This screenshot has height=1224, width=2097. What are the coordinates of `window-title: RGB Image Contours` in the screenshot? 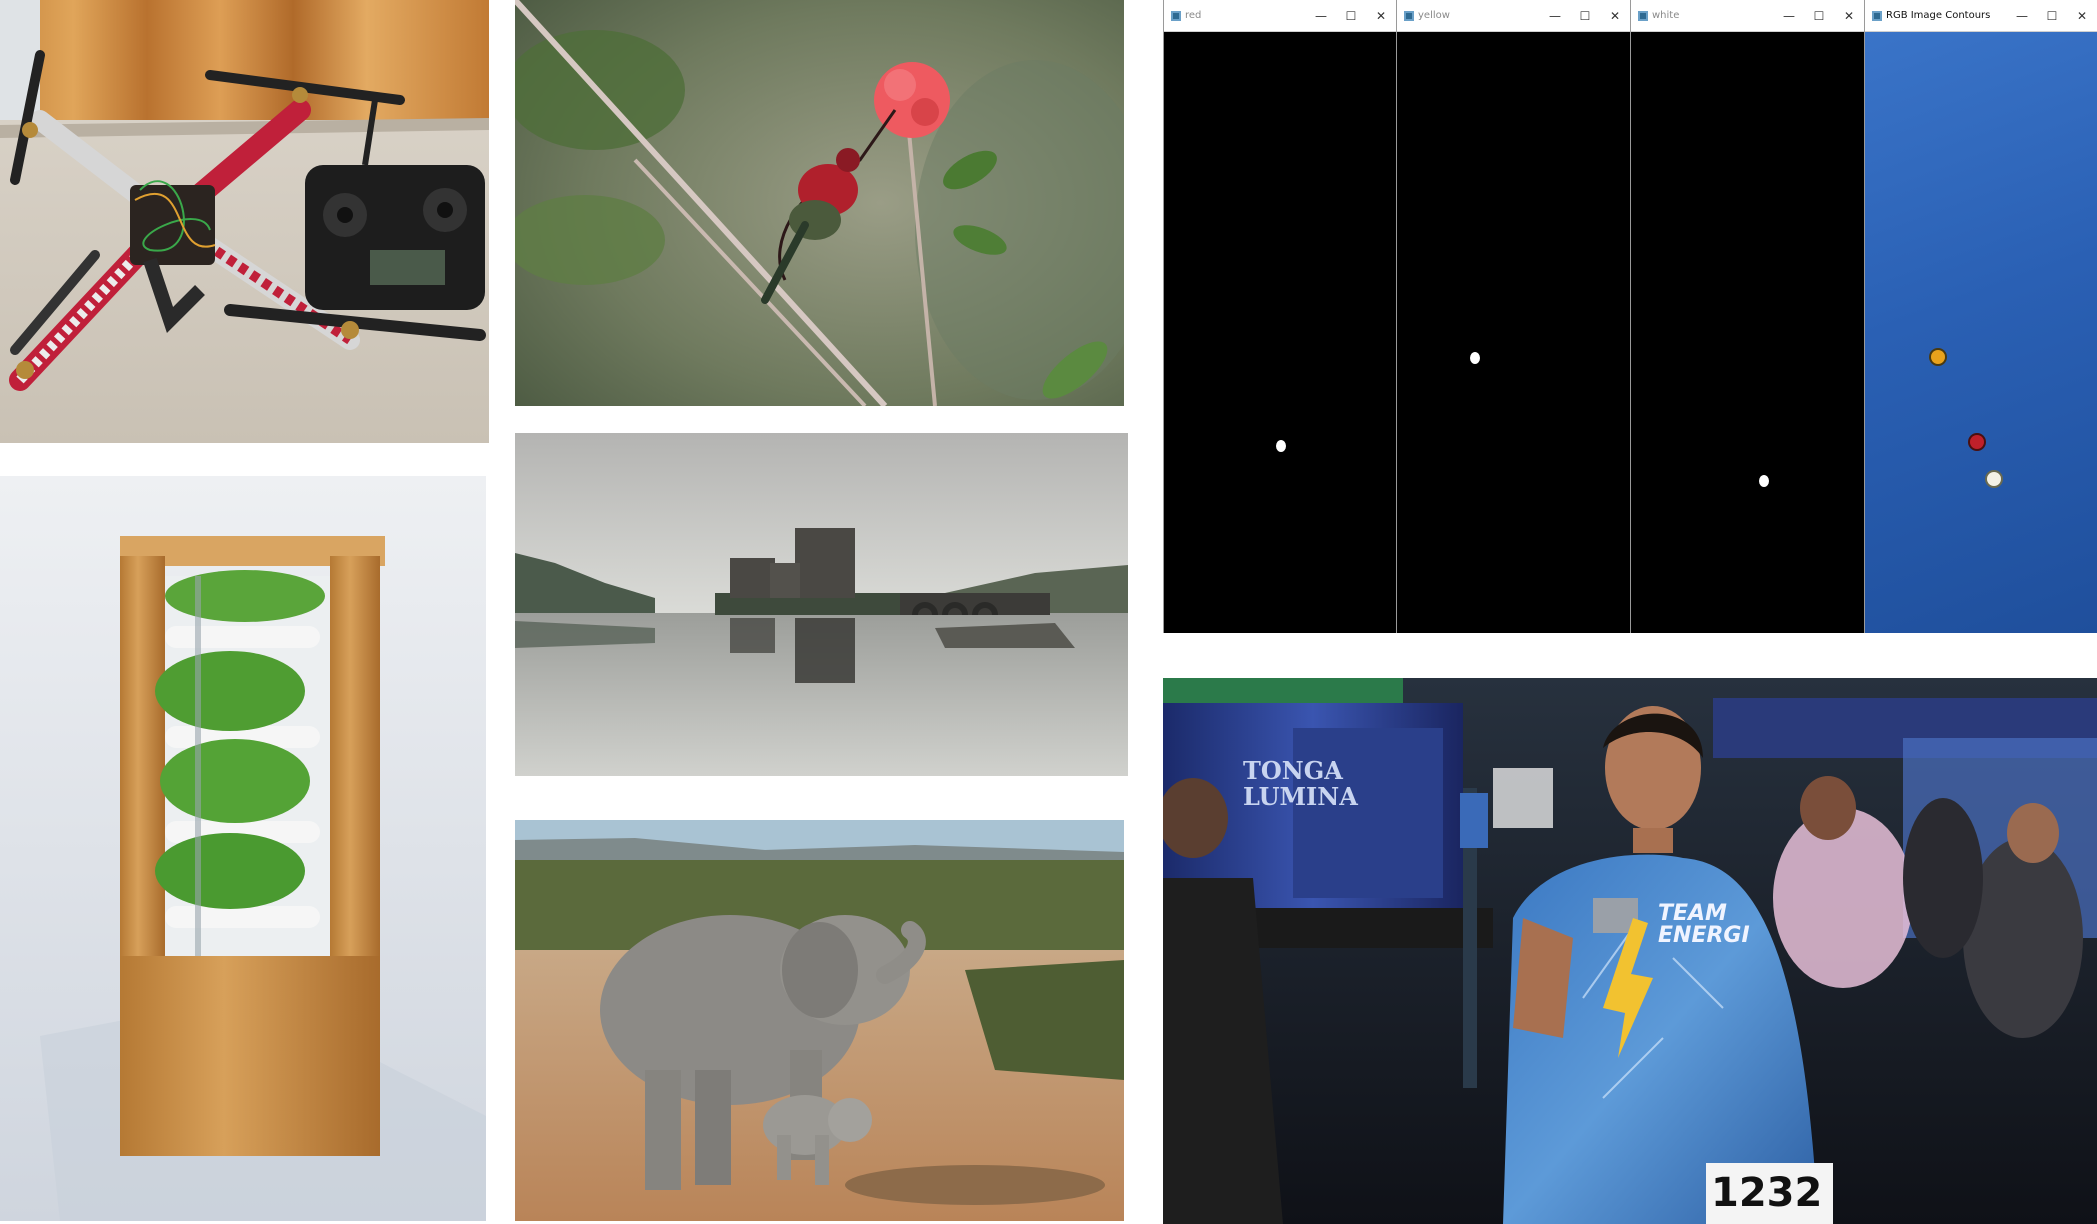 It's located at (1938, 15).